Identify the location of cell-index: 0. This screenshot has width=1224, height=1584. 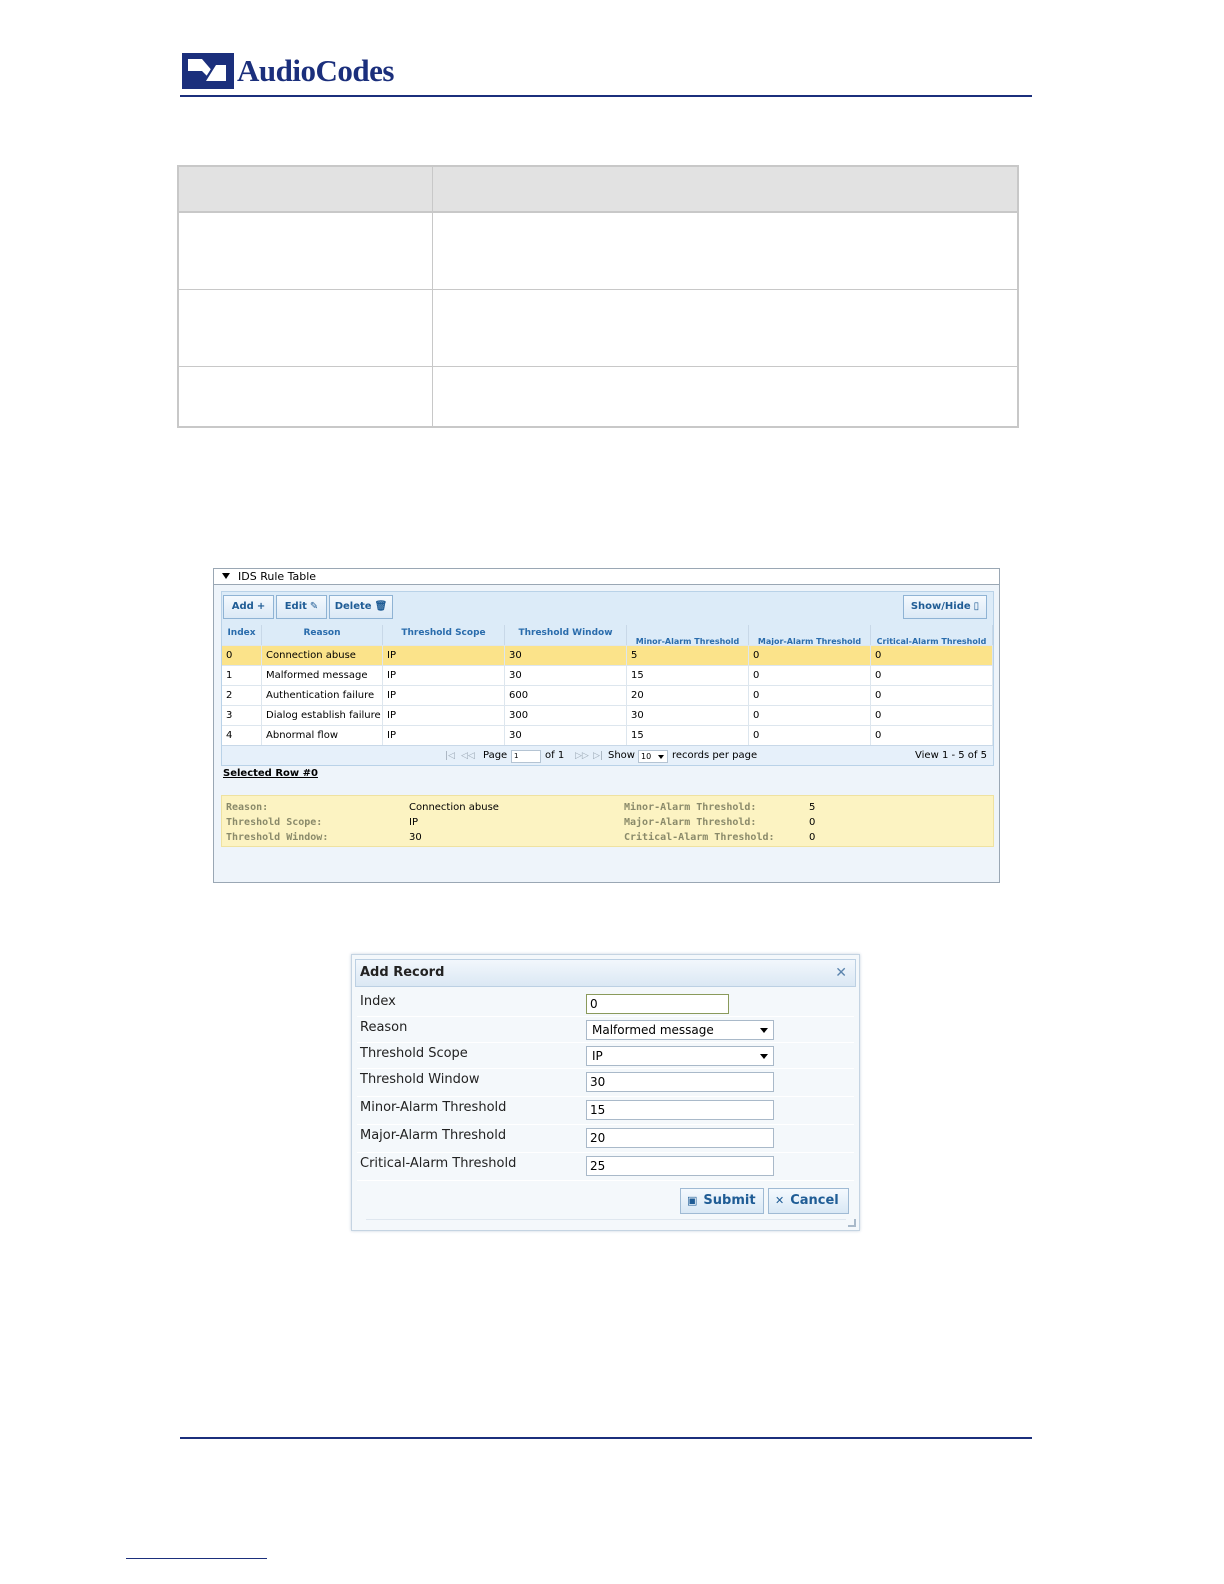
(242, 655).